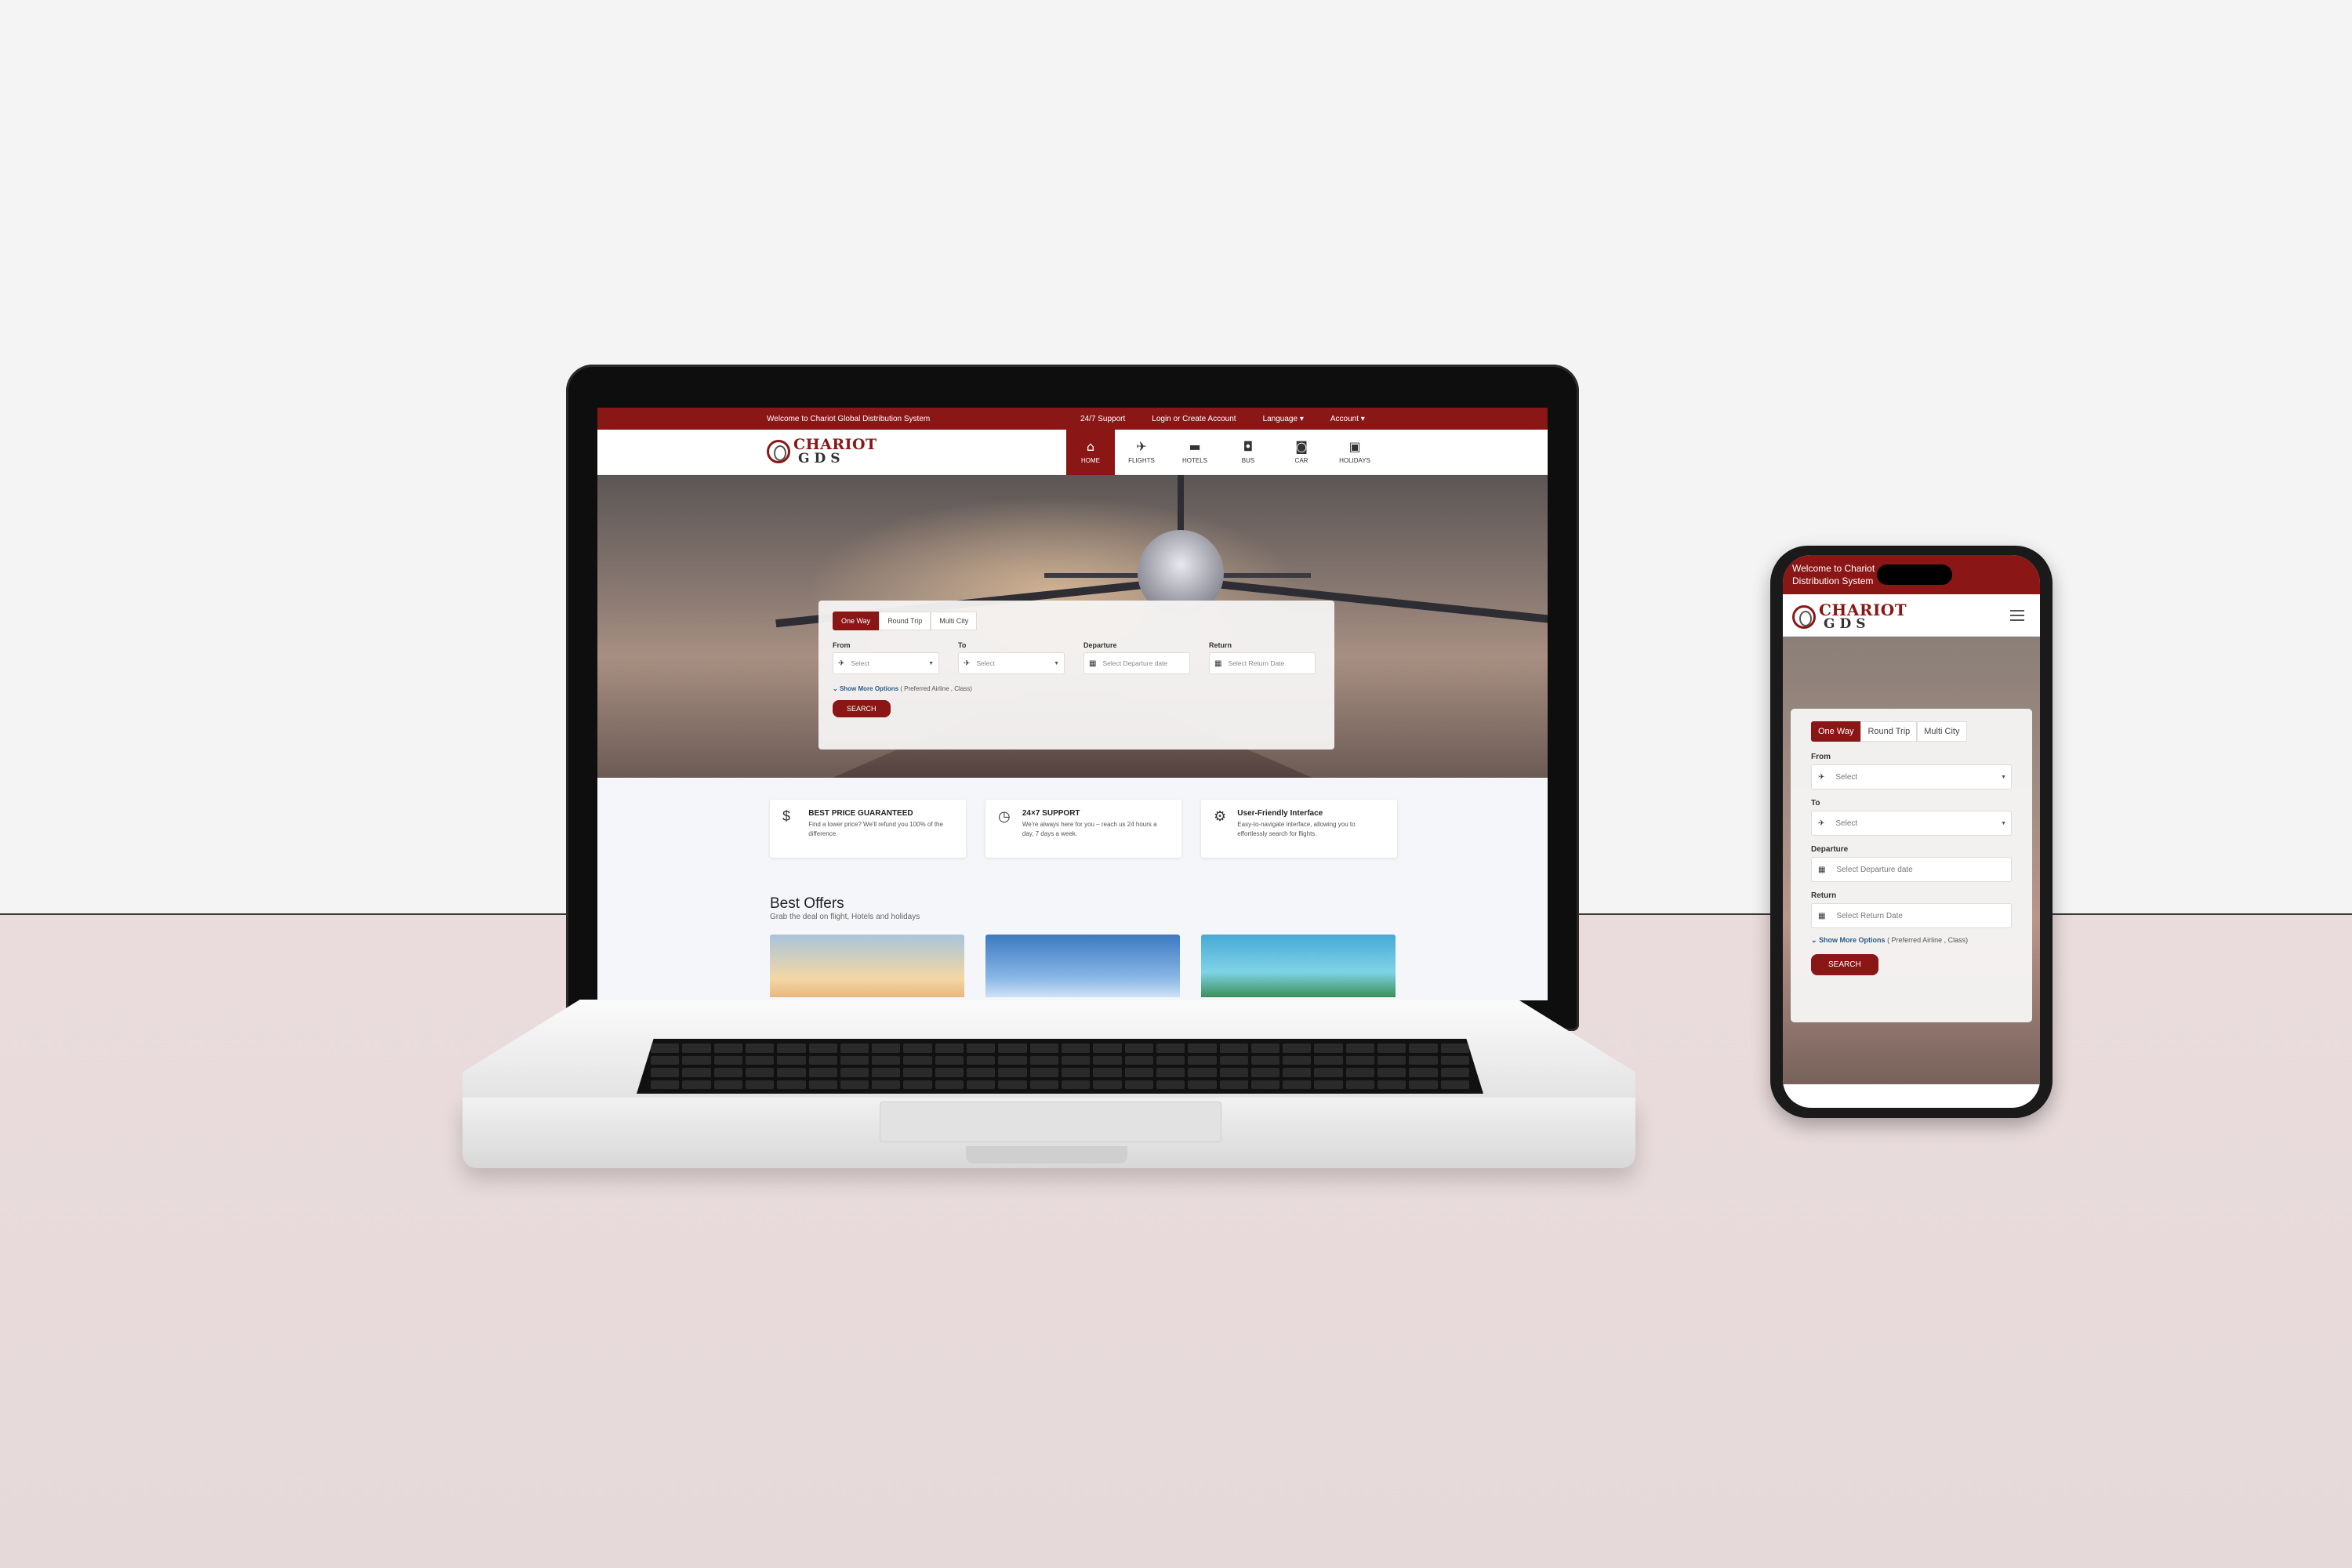 Image resolution: width=2352 pixels, height=1568 pixels. What do you see at coordinates (1280, 813) in the screenshot?
I see `feature-title: User-Friendly Interface` at bounding box center [1280, 813].